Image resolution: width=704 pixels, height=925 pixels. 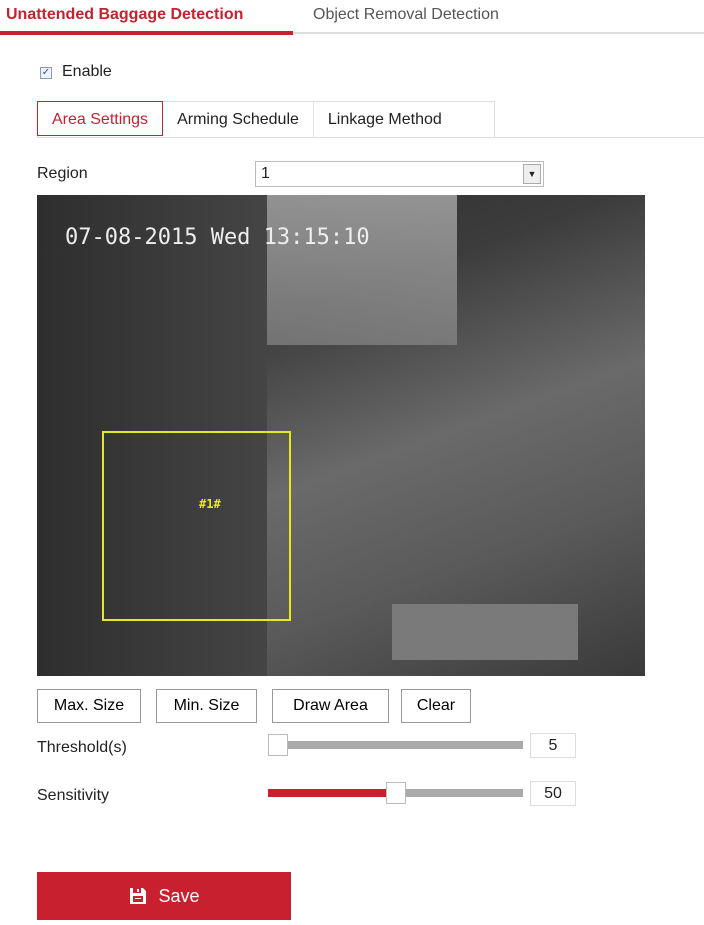 I want to click on region-value: 1, so click(x=265, y=173).